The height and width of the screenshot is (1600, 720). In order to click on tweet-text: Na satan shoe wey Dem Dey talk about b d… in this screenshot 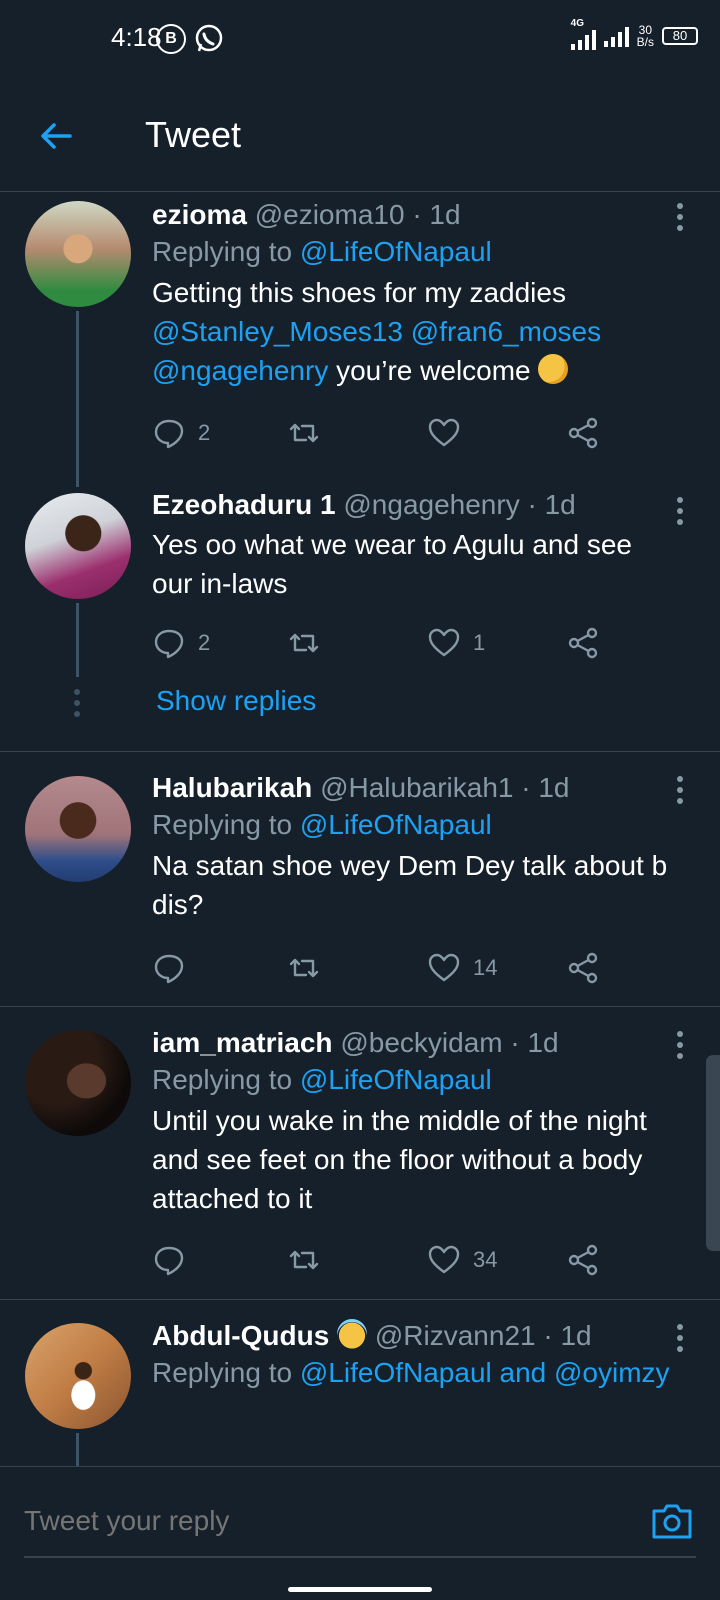, I will do `click(410, 885)`.